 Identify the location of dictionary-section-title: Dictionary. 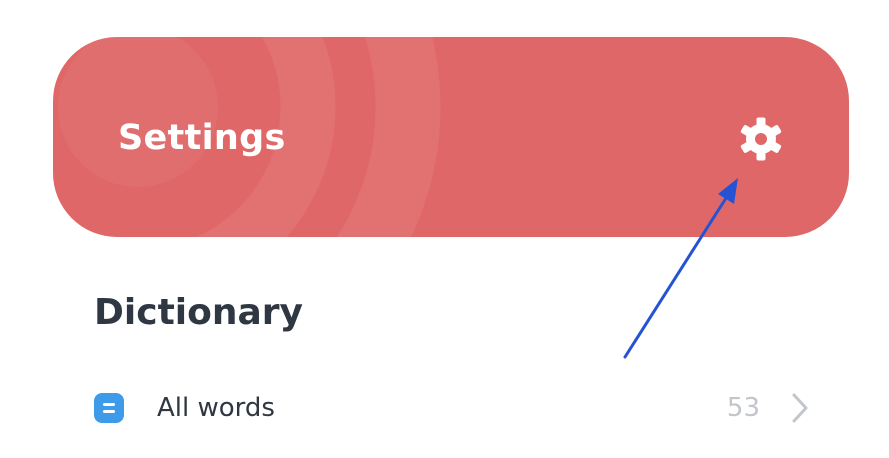
(198, 312).